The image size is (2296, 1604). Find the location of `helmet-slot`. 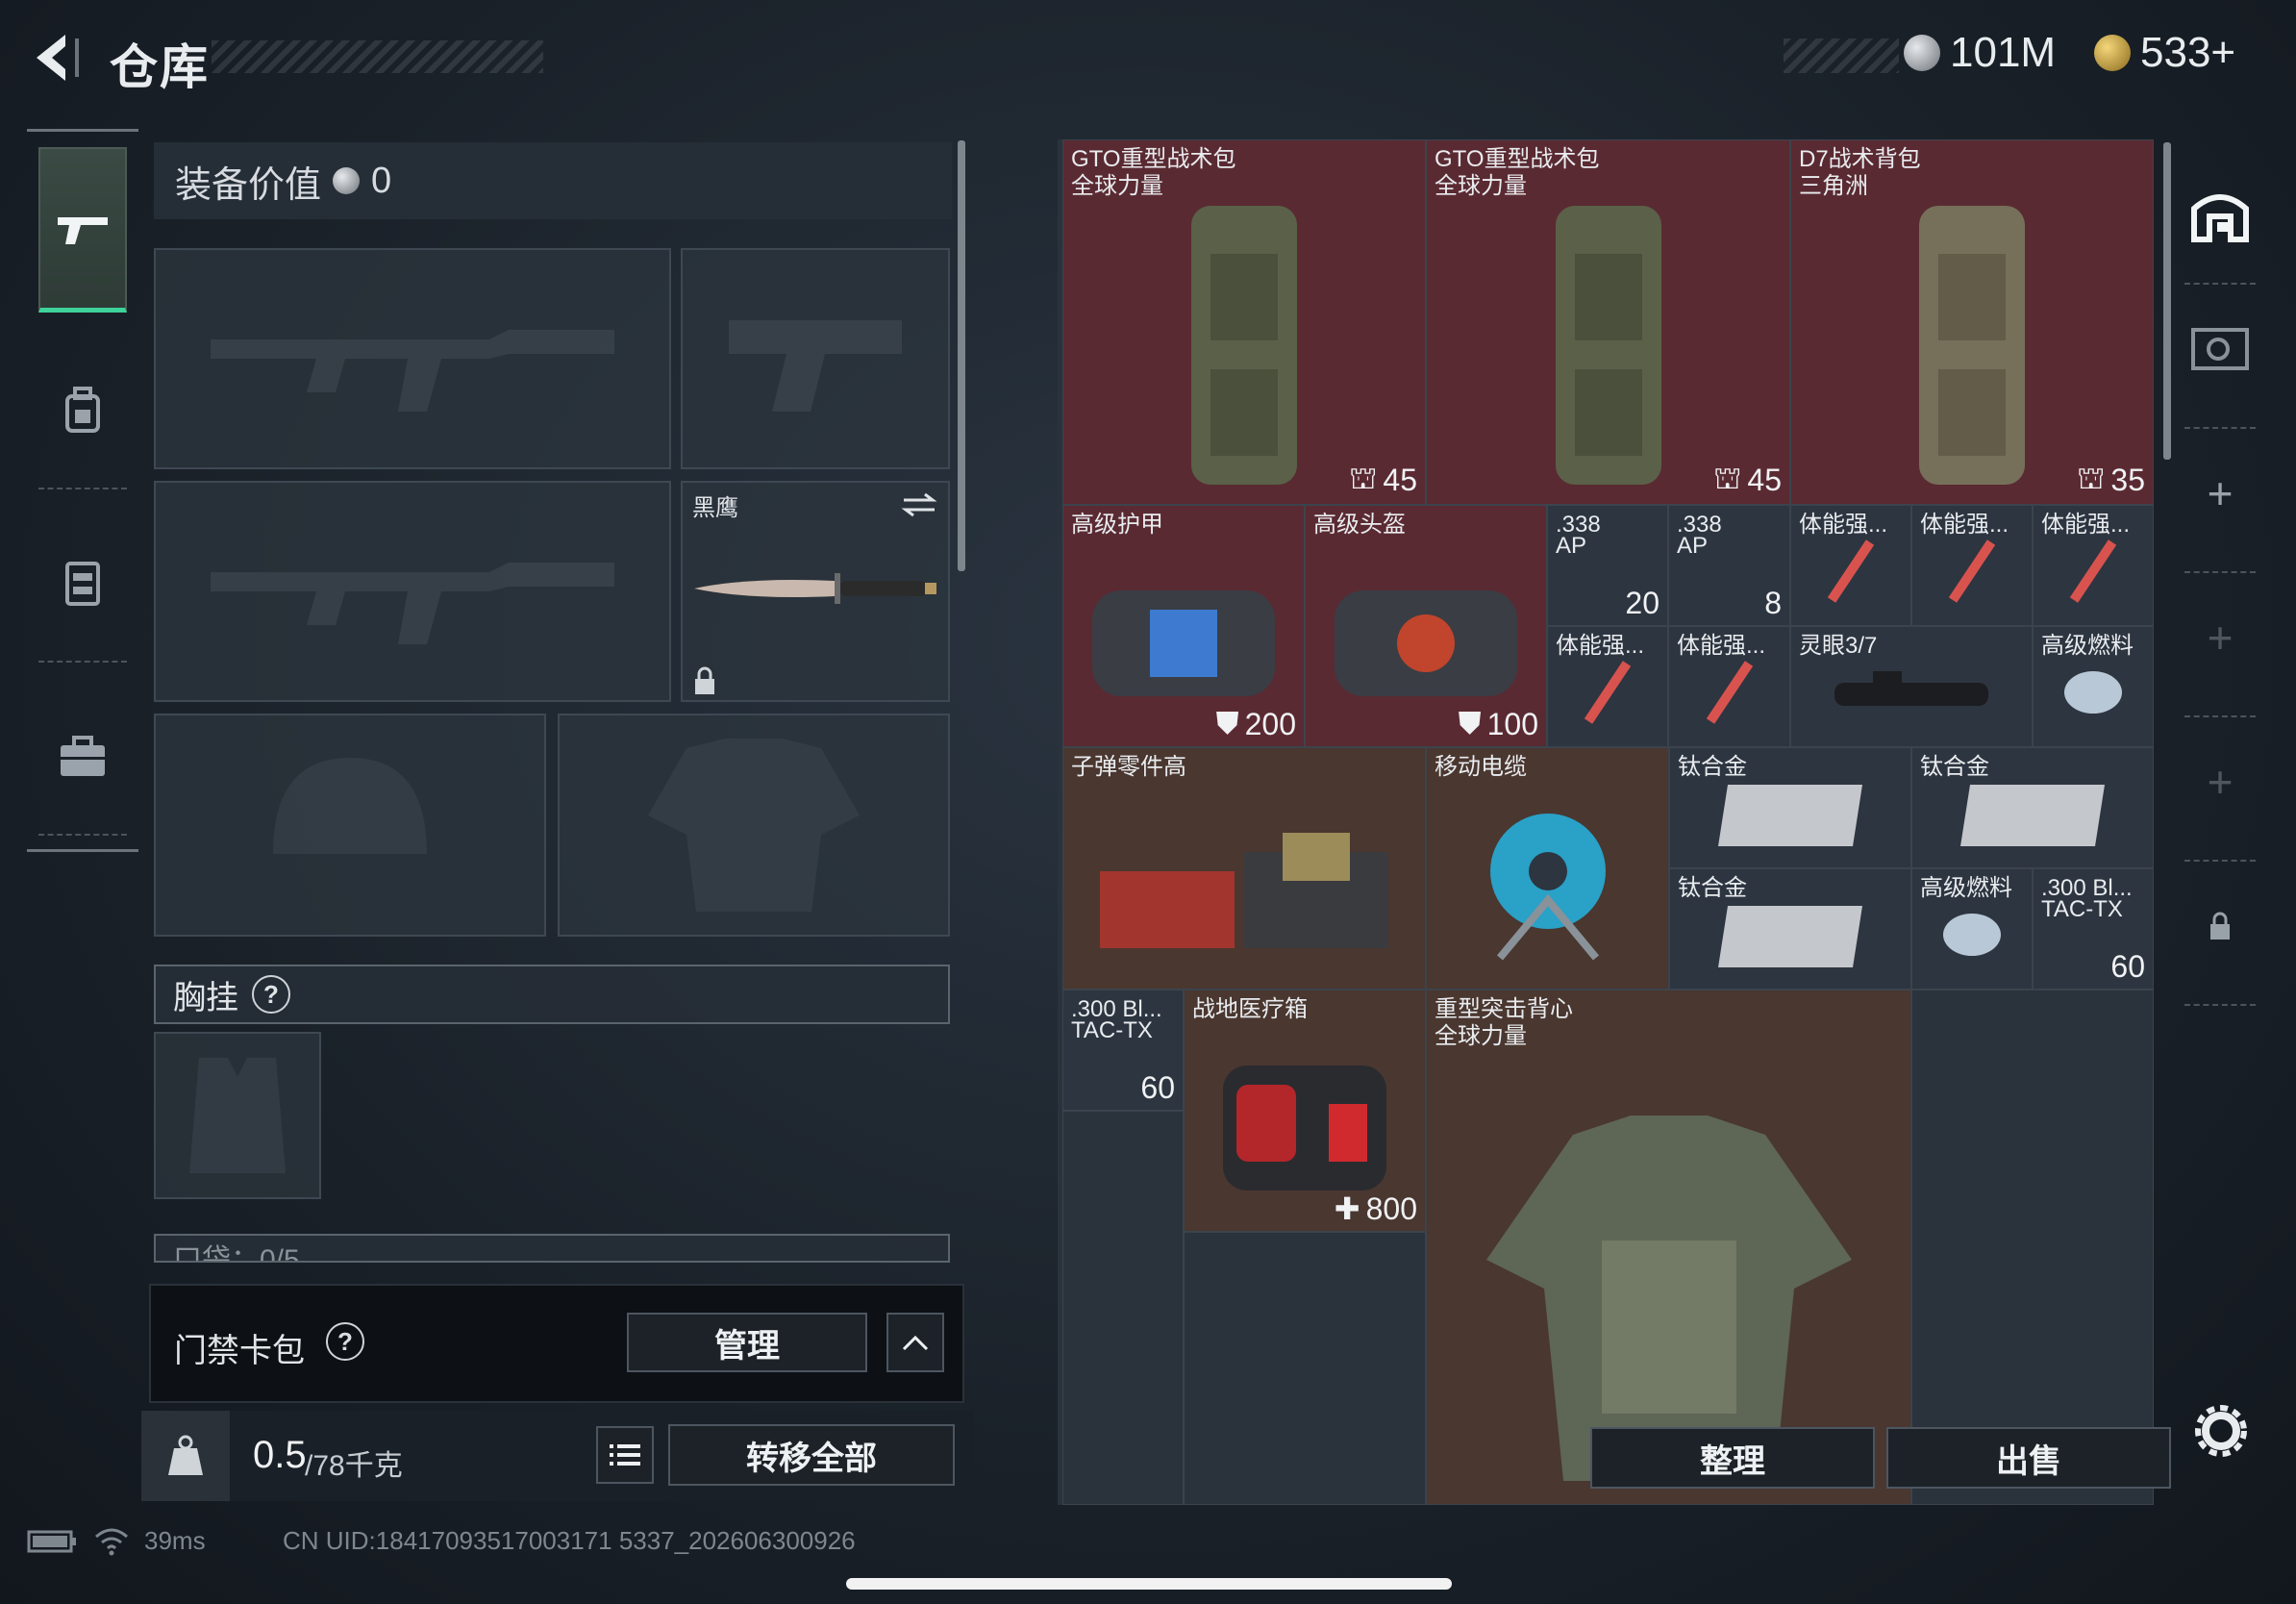

helmet-slot is located at coordinates (350, 825).